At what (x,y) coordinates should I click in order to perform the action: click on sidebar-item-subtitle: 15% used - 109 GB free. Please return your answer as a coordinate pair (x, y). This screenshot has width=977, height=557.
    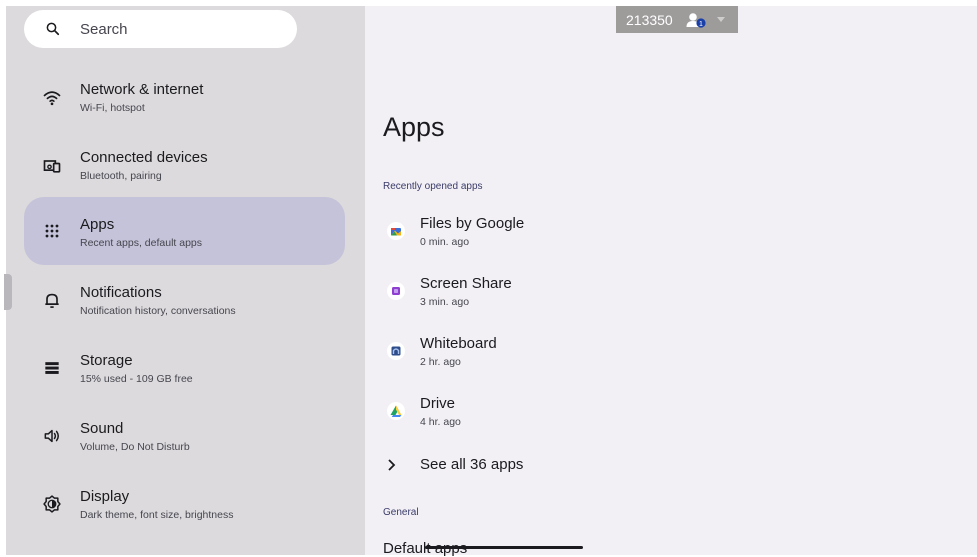
    Looking at the image, I should click on (136, 379).